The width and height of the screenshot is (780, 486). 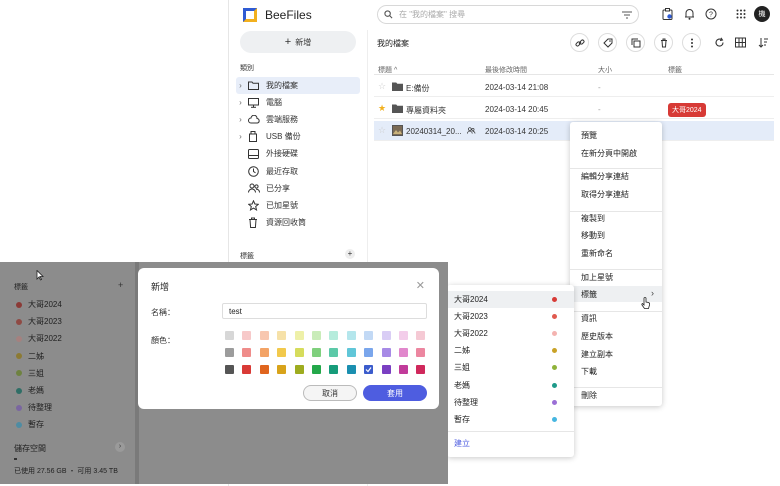 I want to click on tag-option: 二姊, so click(x=510, y=350).